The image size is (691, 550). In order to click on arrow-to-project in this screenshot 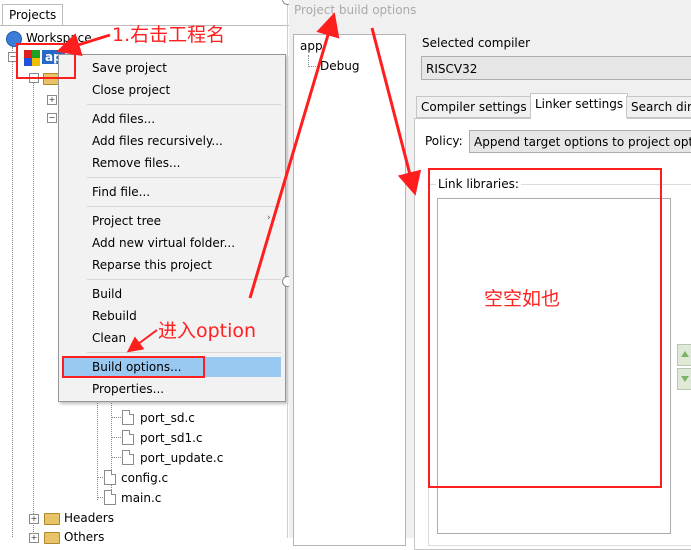, I will do `click(83, 45)`.